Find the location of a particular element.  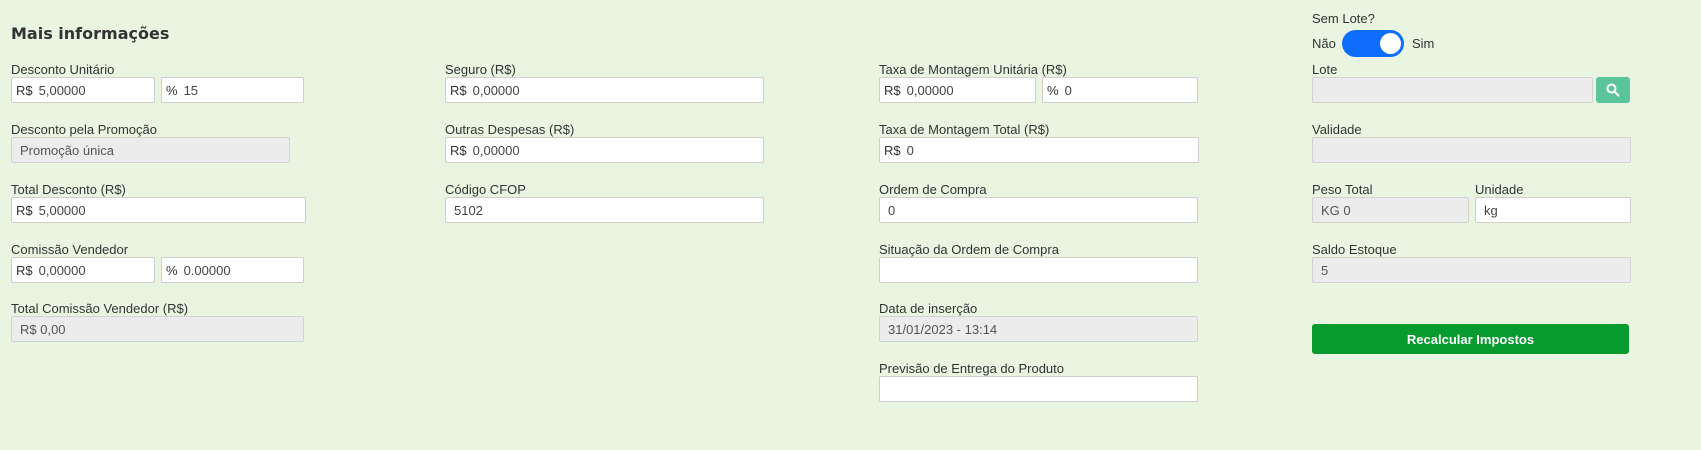

saldo-estoque-field: 5 is located at coordinates (1471, 270).